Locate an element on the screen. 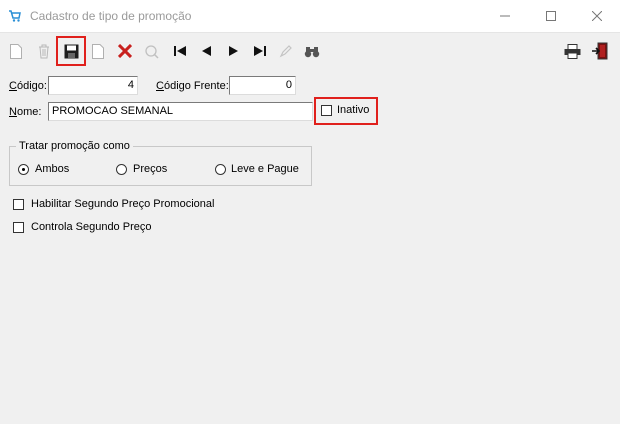 The height and width of the screenshot is (424, 620). new-document-icon is located at coordinates (16, 51).